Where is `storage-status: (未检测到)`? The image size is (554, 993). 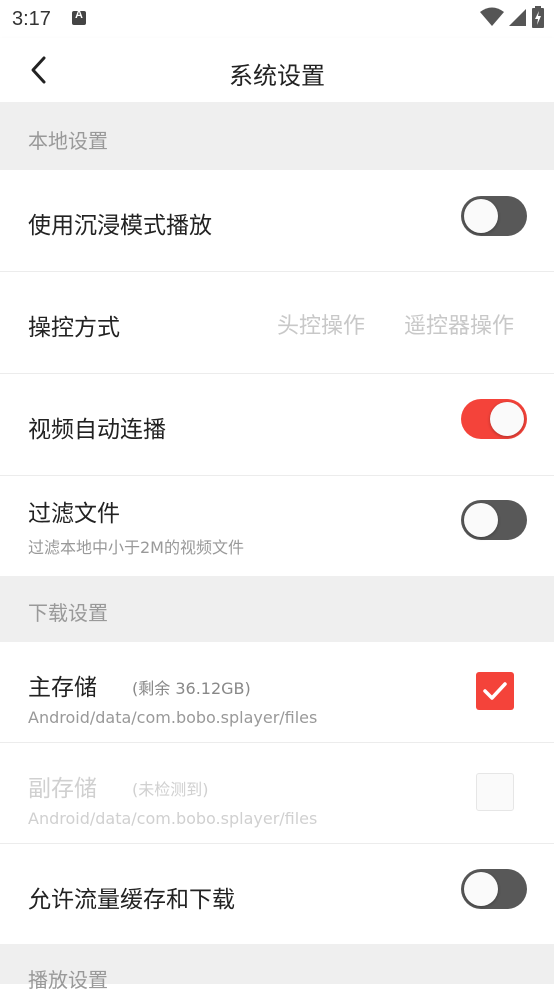
storage-status: (未检测到) is located at coordinates (170, 789).